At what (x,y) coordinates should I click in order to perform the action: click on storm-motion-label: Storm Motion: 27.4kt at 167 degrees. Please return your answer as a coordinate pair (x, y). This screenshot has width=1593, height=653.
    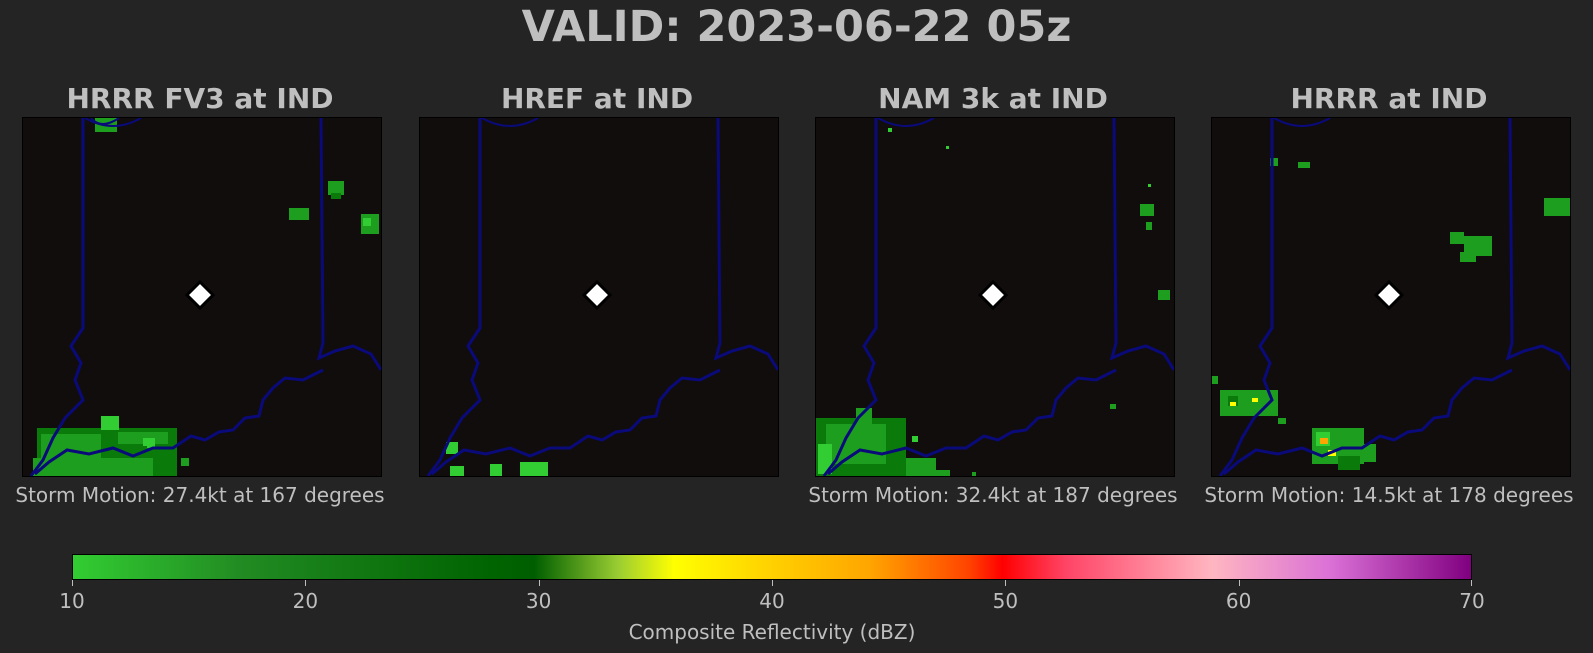
    Looking at the image, I should click on (200, 495).